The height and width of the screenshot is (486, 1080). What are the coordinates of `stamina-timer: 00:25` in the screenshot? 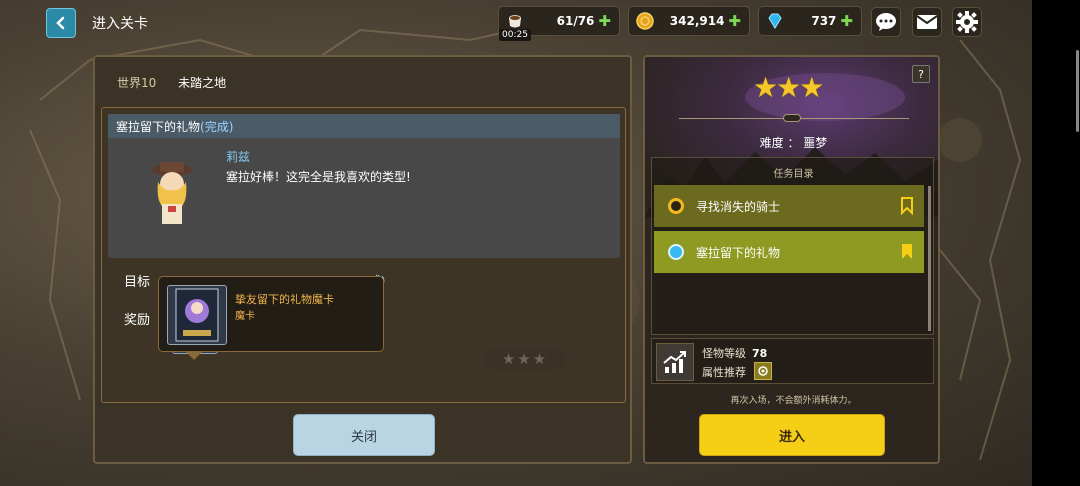 It's located at (515, 35).